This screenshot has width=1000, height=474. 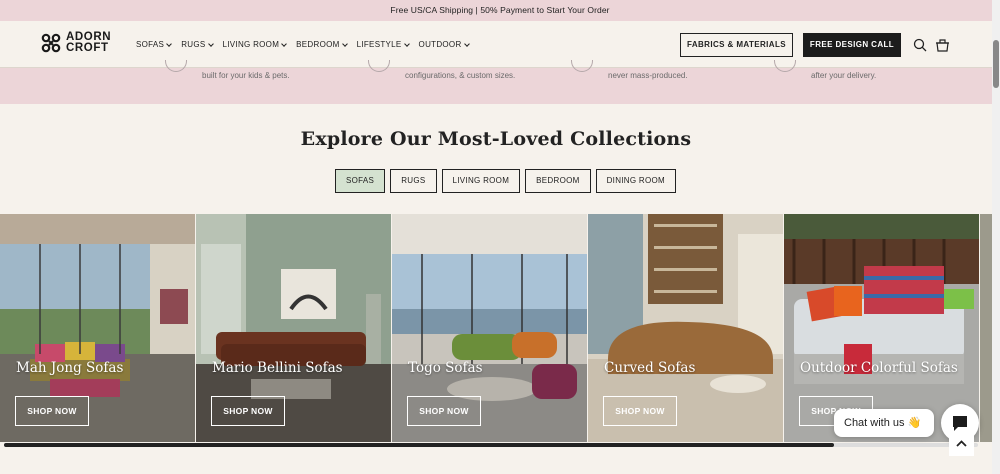 What do you see at coordinates (251, 44) in the screenshot?
I see `nav-label: LIVING ROOM` at bounding box center [251, 44].